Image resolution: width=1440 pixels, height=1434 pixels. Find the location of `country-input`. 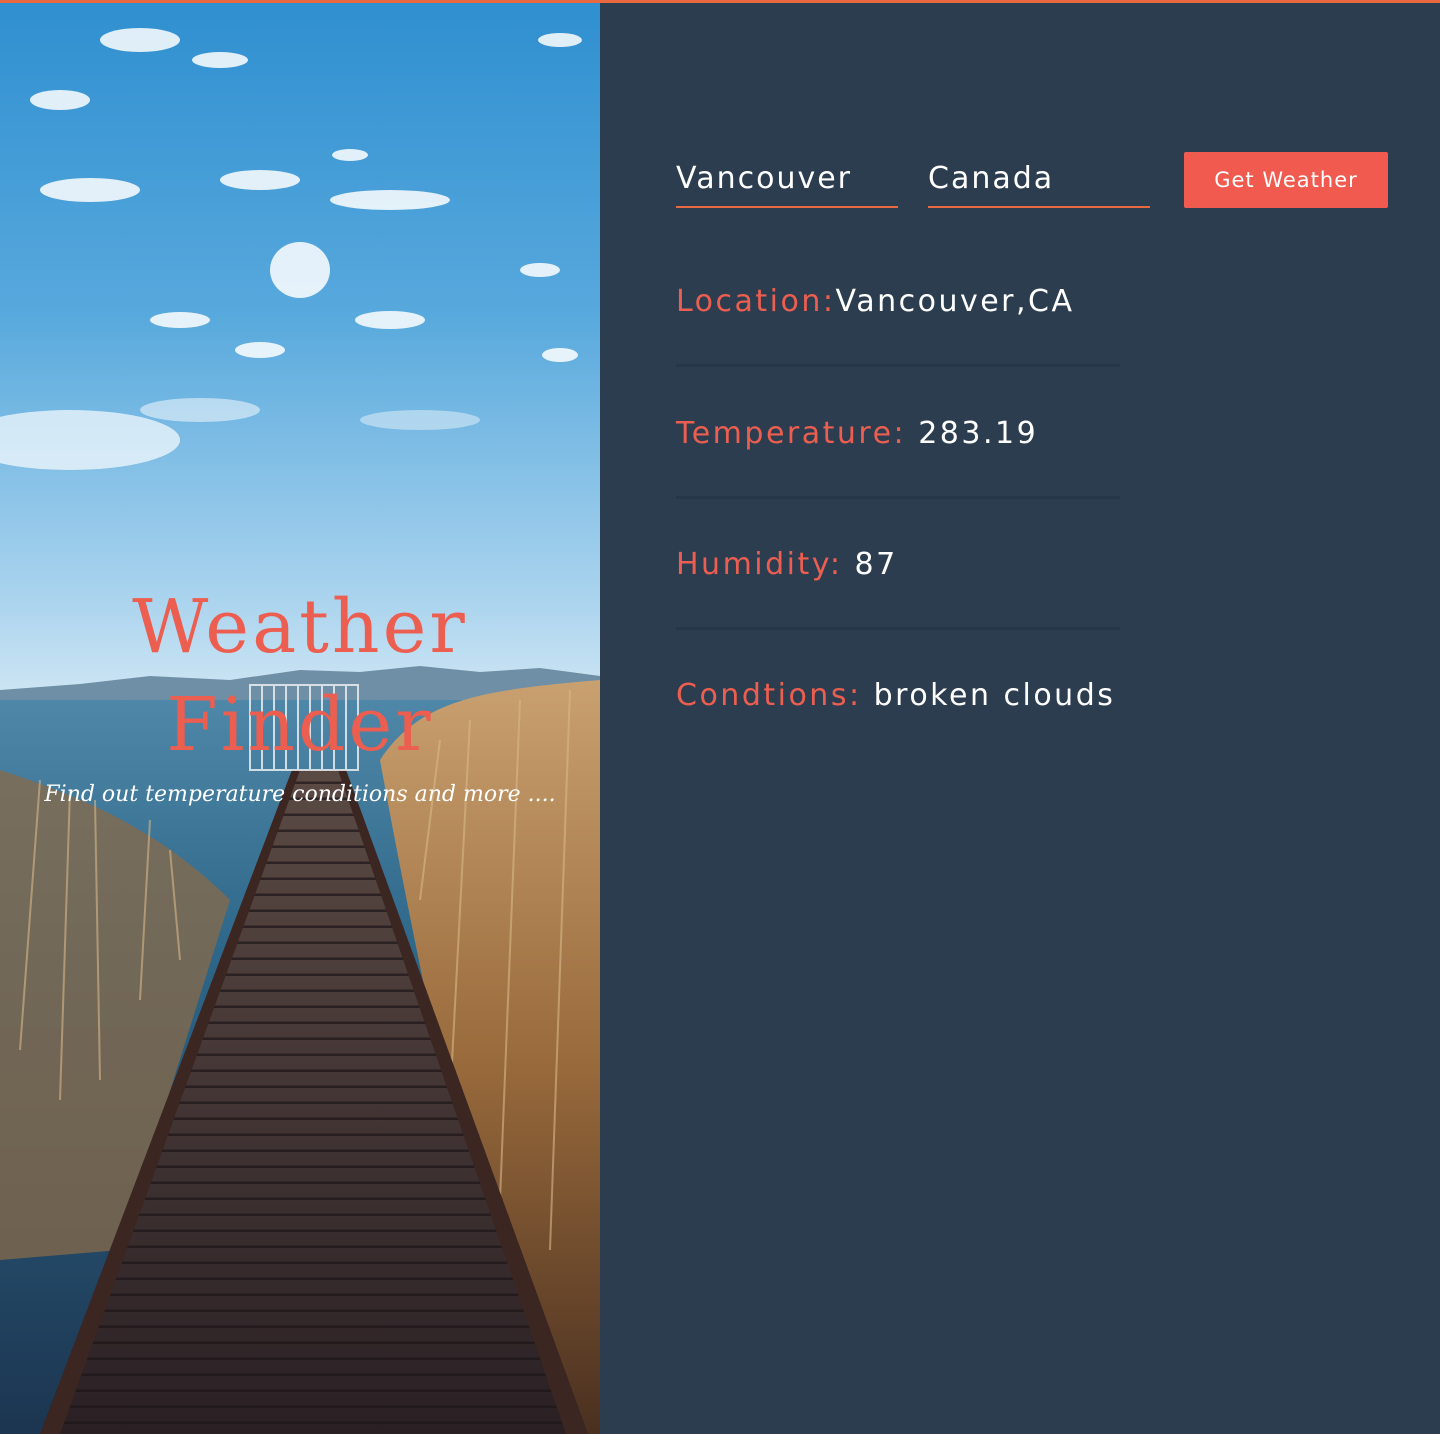

country-input is located at coordinates (1039, 179).